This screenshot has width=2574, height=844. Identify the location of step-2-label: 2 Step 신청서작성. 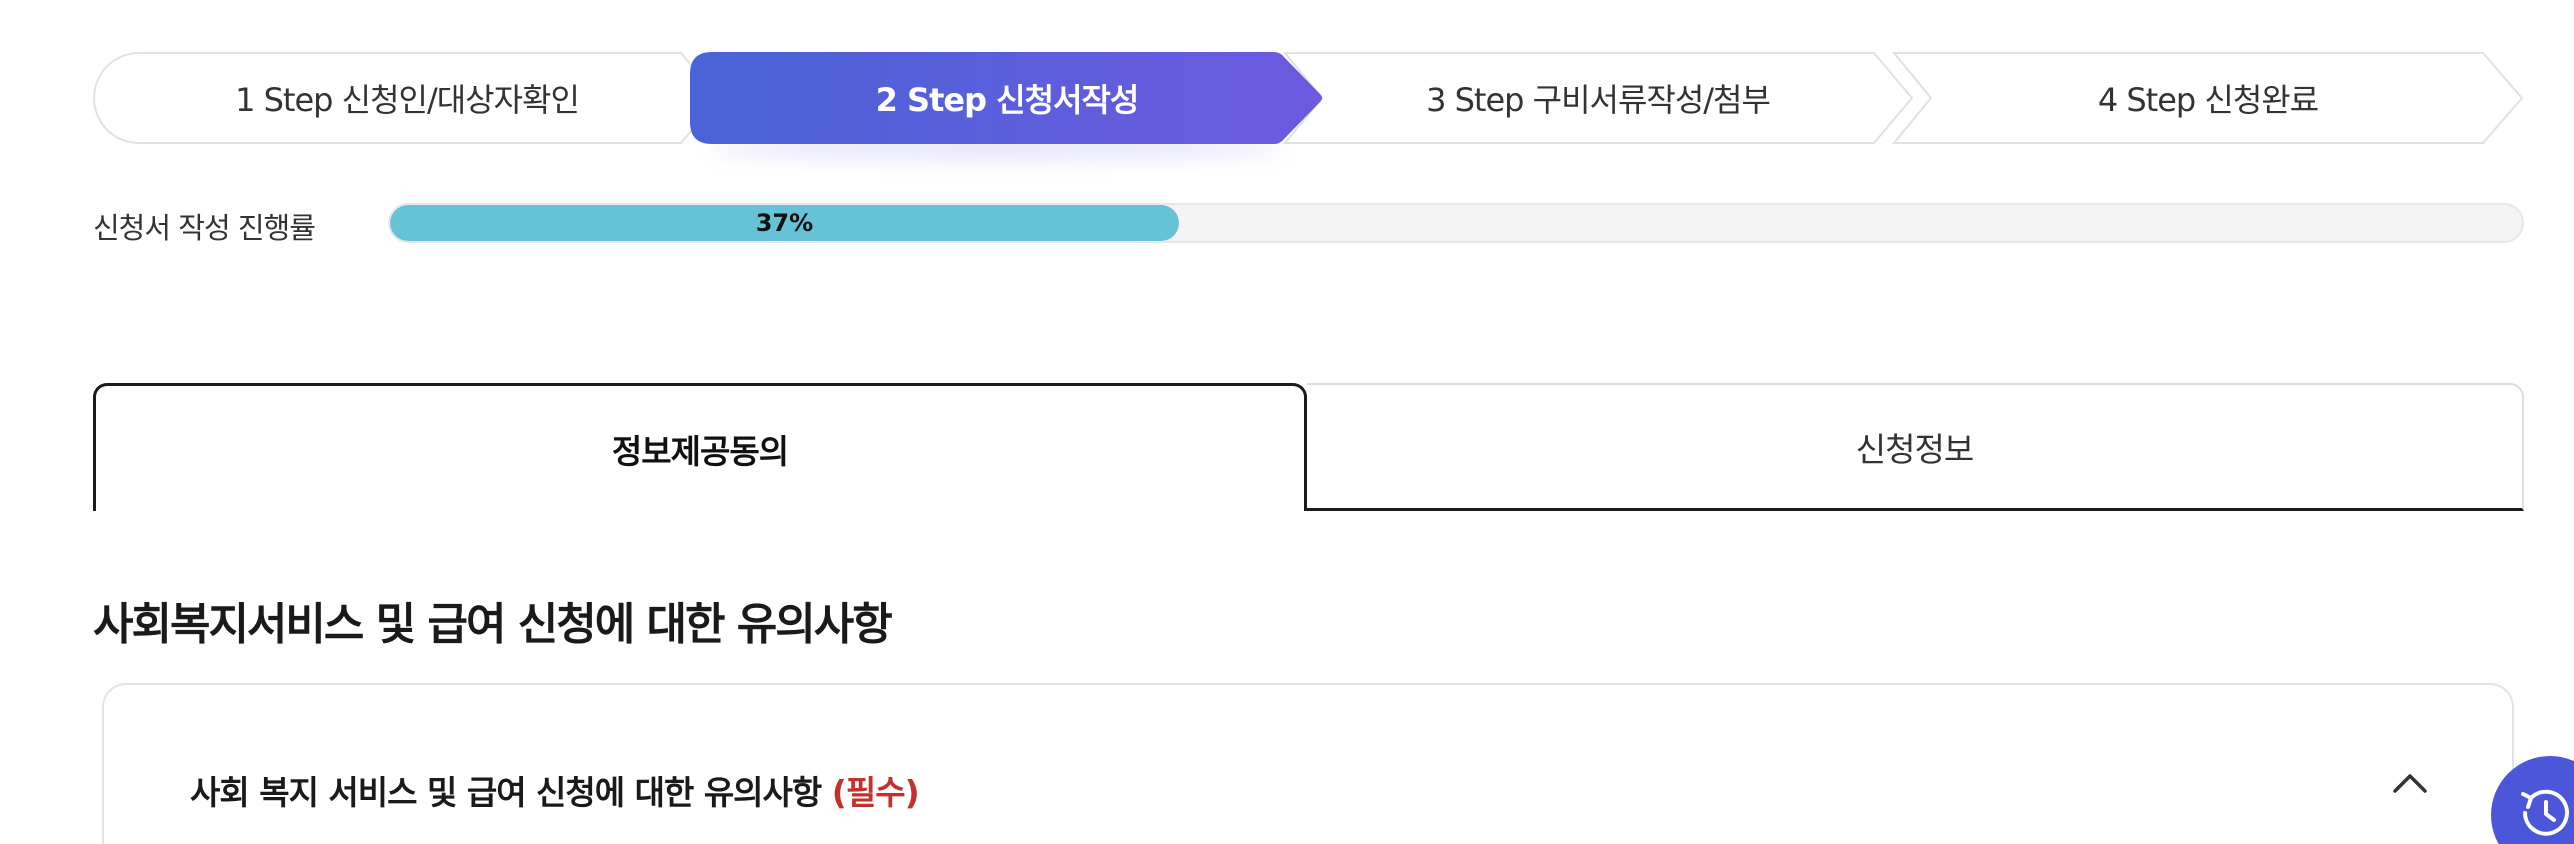
(1007, 100).